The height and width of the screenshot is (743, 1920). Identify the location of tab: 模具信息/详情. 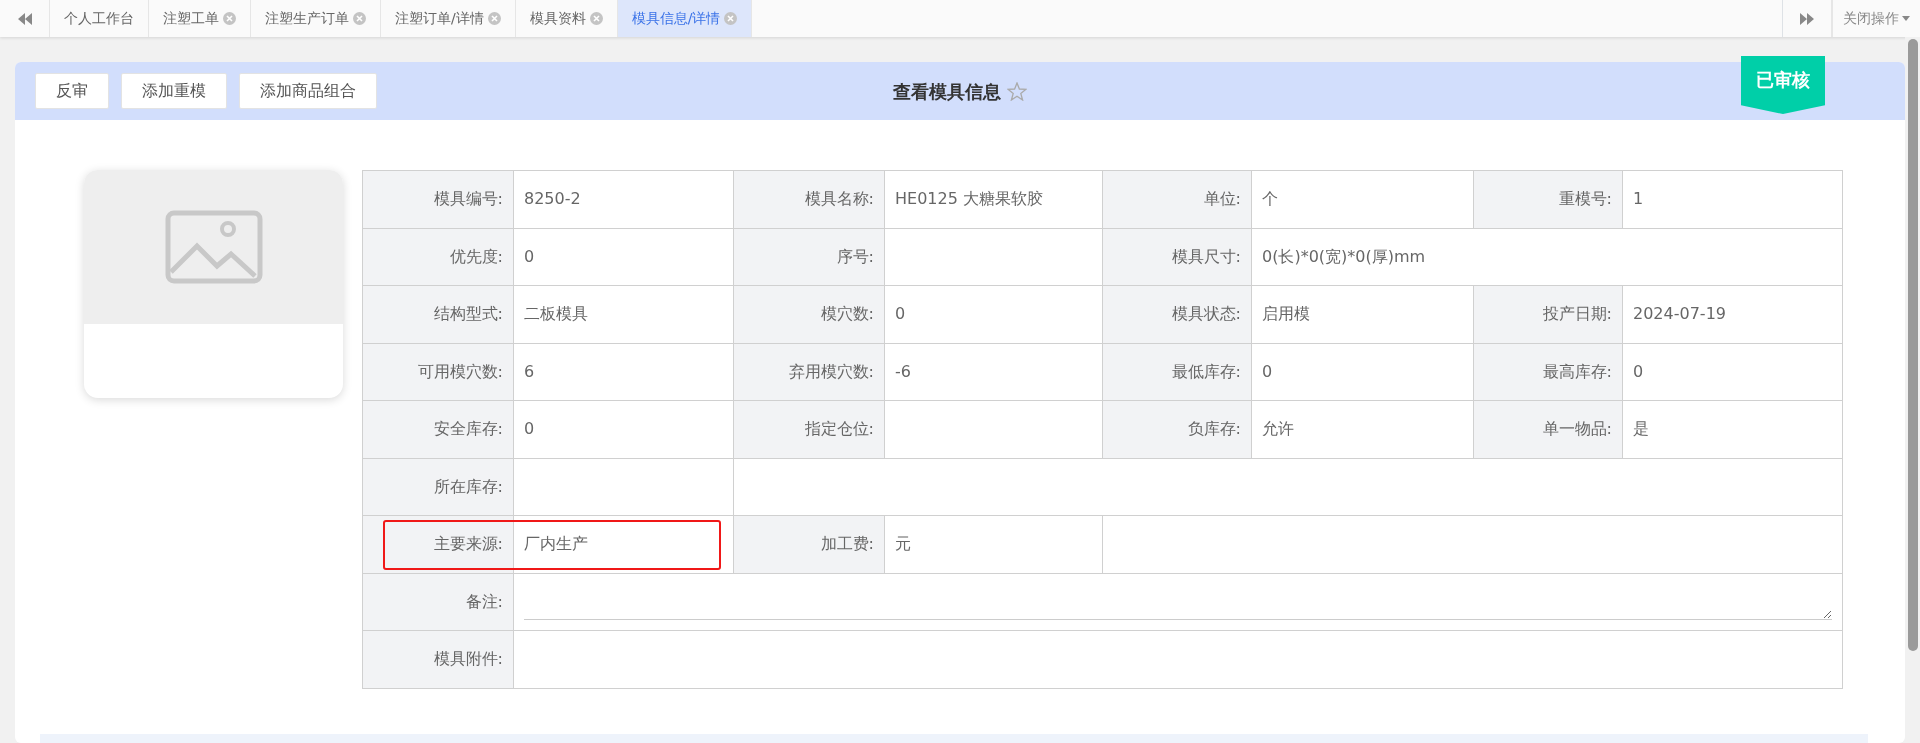
(685, 18).